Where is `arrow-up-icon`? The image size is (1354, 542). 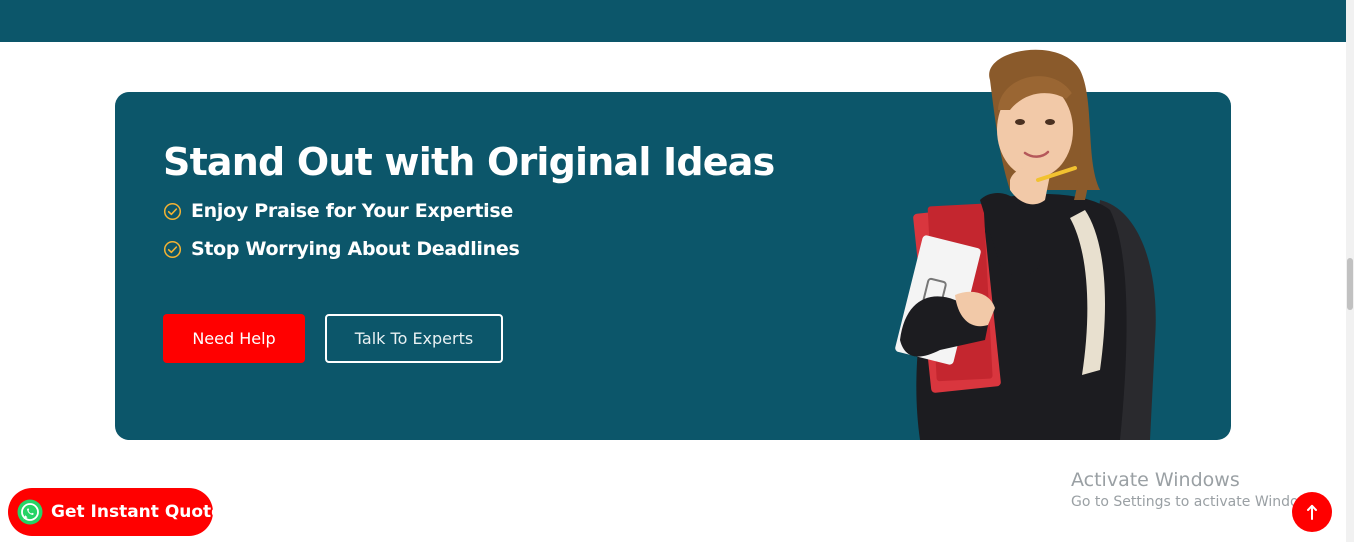
arrow-up-icon is located at coordinates (1312, 512).